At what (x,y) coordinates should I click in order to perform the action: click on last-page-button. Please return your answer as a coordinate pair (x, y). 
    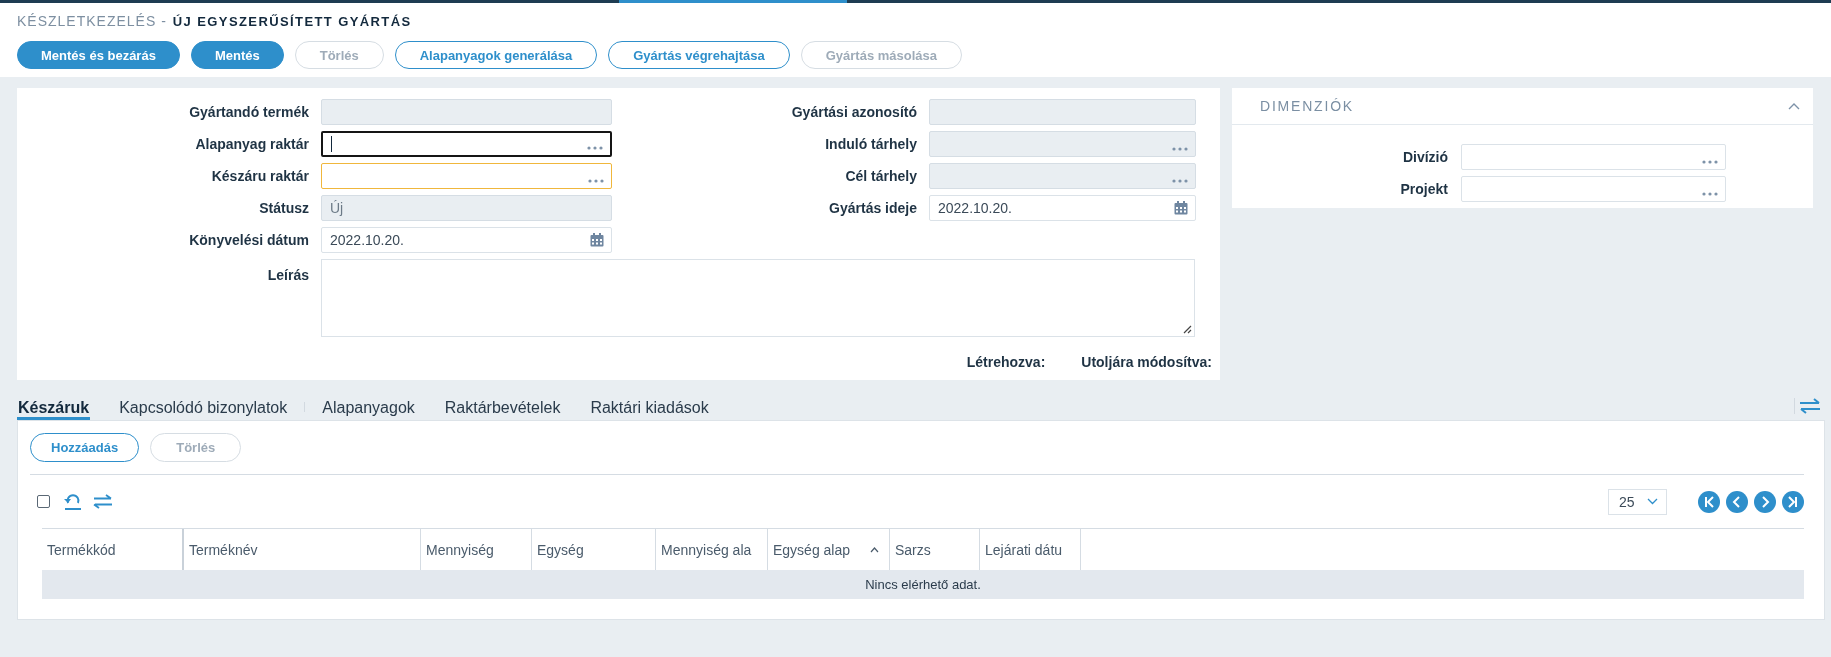
    Looking at the image, I should click on (1793, 501).